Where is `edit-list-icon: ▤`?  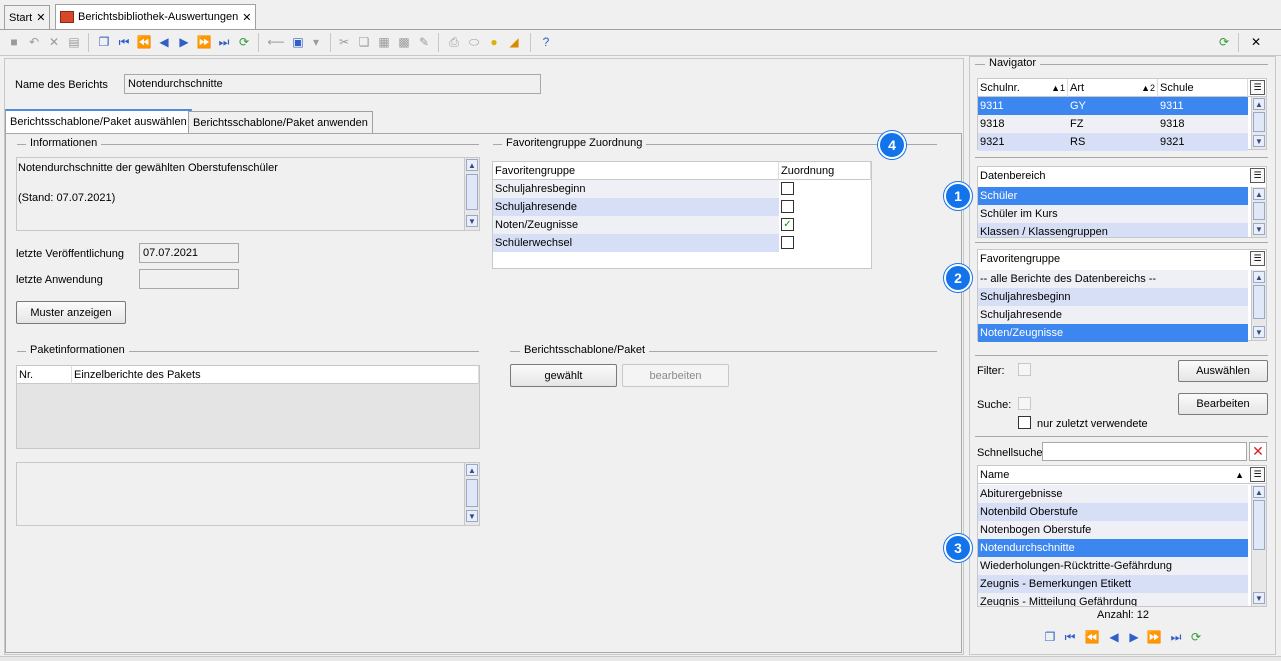 edit-list-icon: ▤ is located at coordinates (74, 42).